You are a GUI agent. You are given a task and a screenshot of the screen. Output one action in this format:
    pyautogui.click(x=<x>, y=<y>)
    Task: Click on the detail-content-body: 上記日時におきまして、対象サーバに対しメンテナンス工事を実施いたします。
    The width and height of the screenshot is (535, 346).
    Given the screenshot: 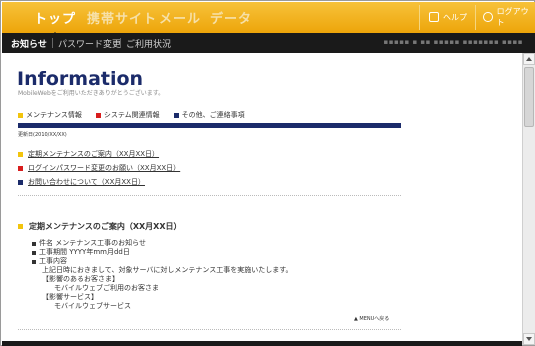 What is the action you would take?
    pyautogui.click(x=167, y=270)
    